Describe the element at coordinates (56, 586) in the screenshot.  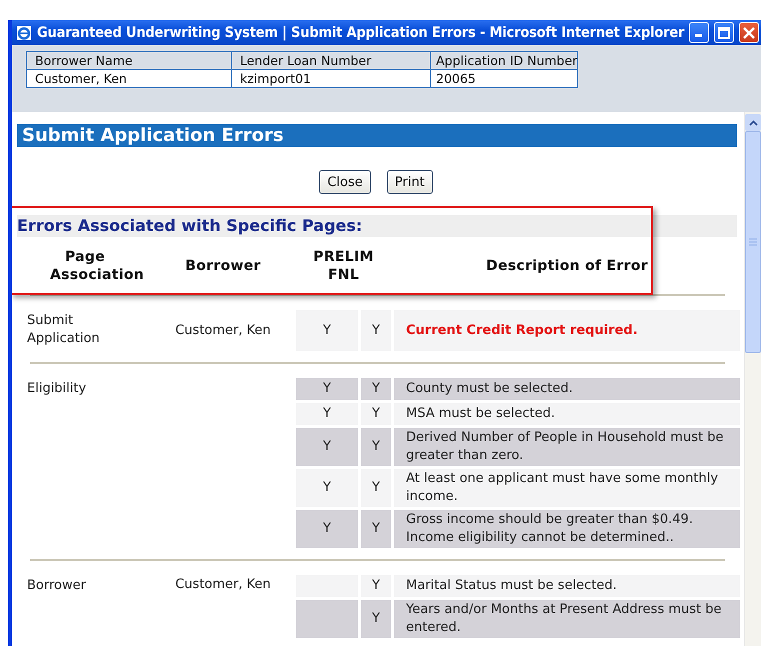
I see `page-name: Borrower` at that location.